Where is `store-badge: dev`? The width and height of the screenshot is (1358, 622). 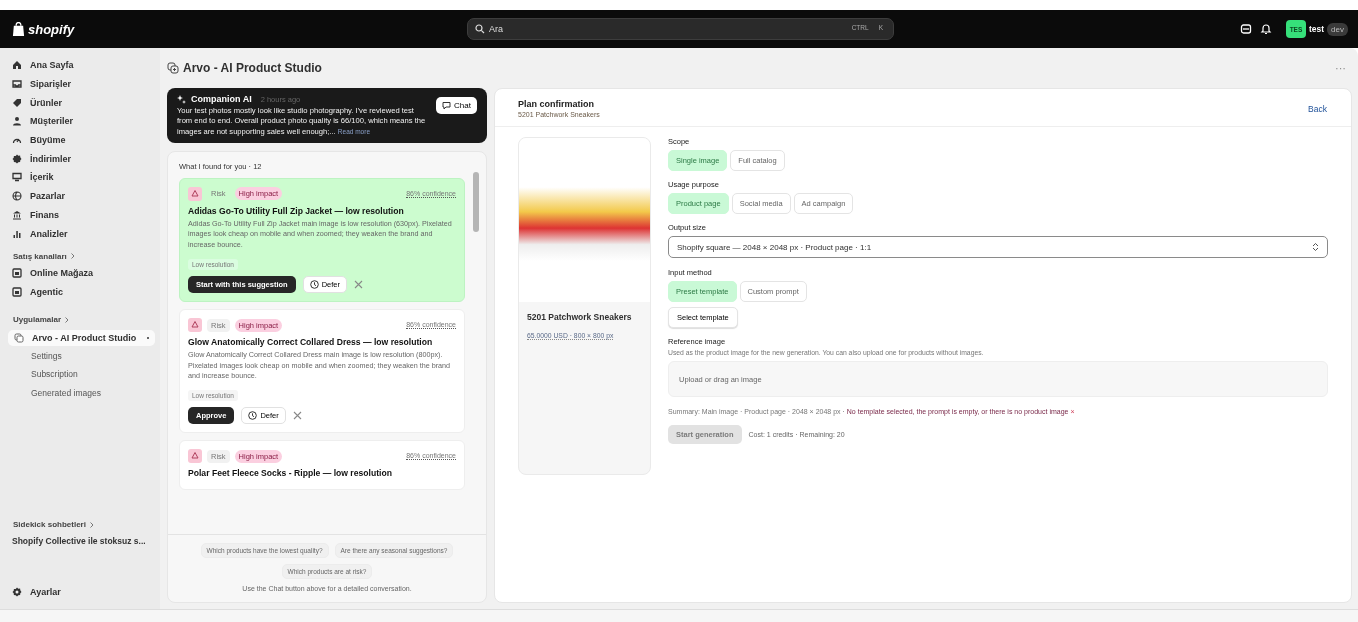 store-badge: dev is located at coordinates (1337, 29).